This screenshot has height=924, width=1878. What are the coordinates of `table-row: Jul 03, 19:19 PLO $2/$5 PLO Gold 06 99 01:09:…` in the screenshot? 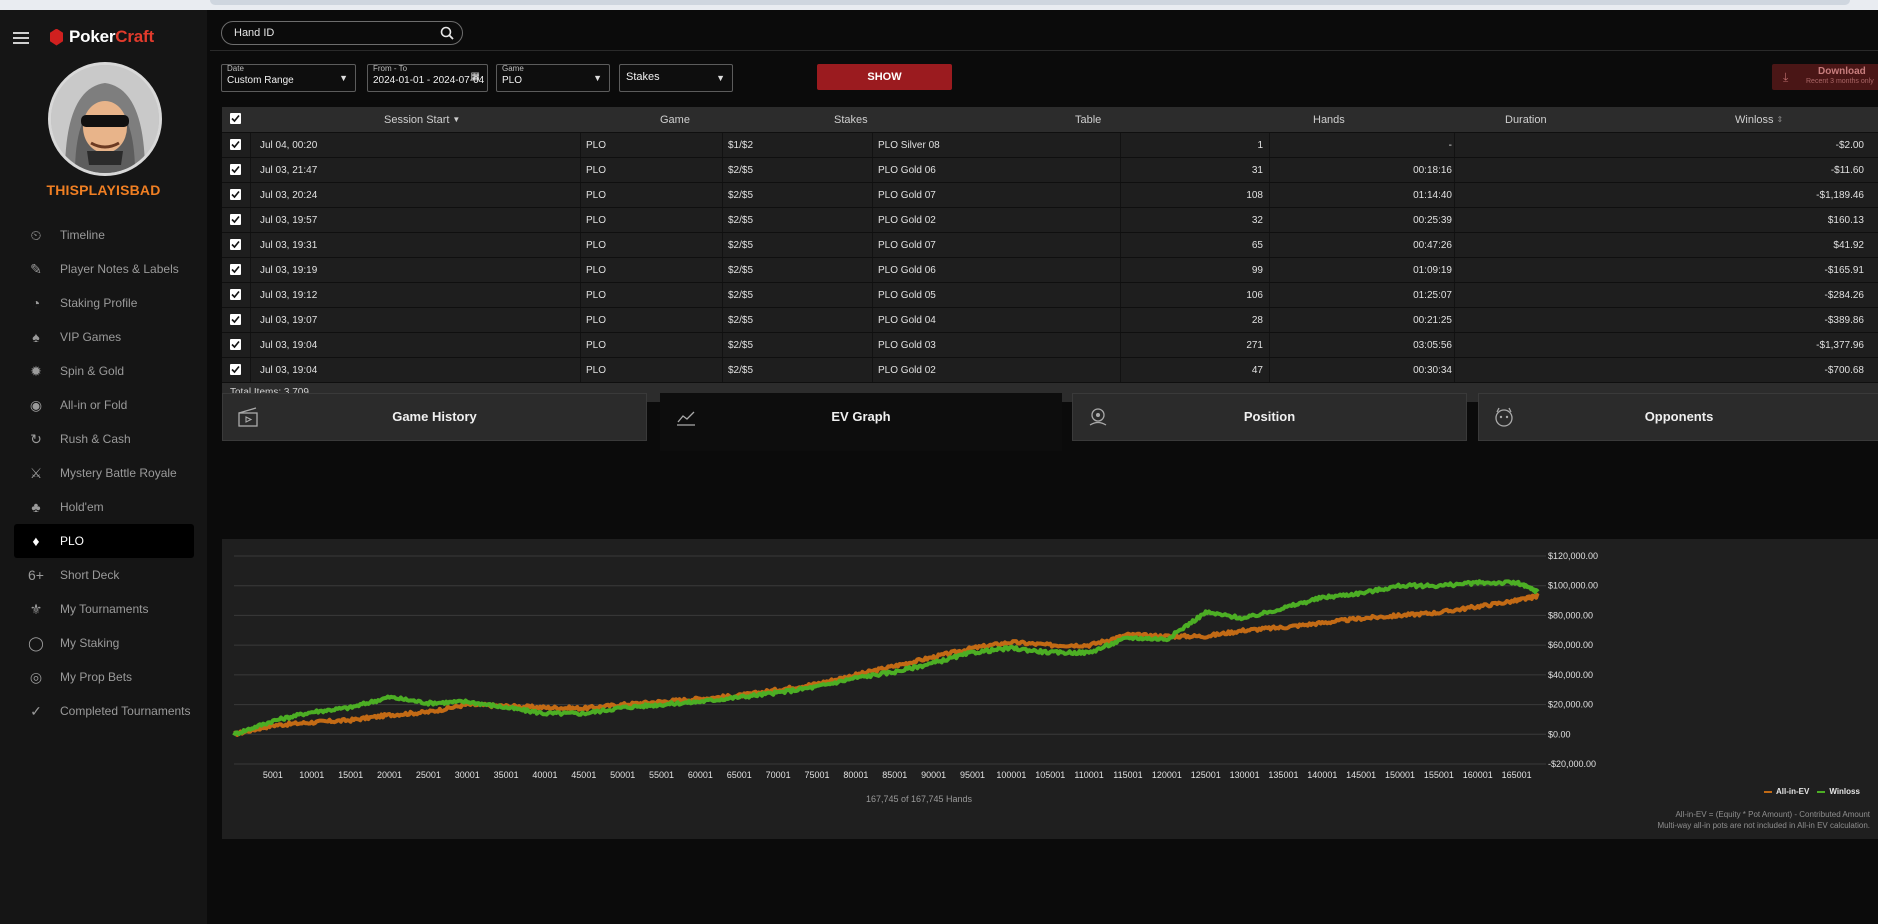 It's located at (1050, 269).